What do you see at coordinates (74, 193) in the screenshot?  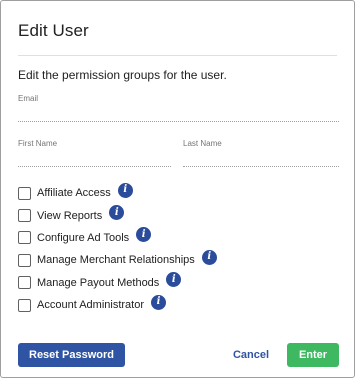 I see `permission-label: Affiliate Access` at bounding box center [74, 193].